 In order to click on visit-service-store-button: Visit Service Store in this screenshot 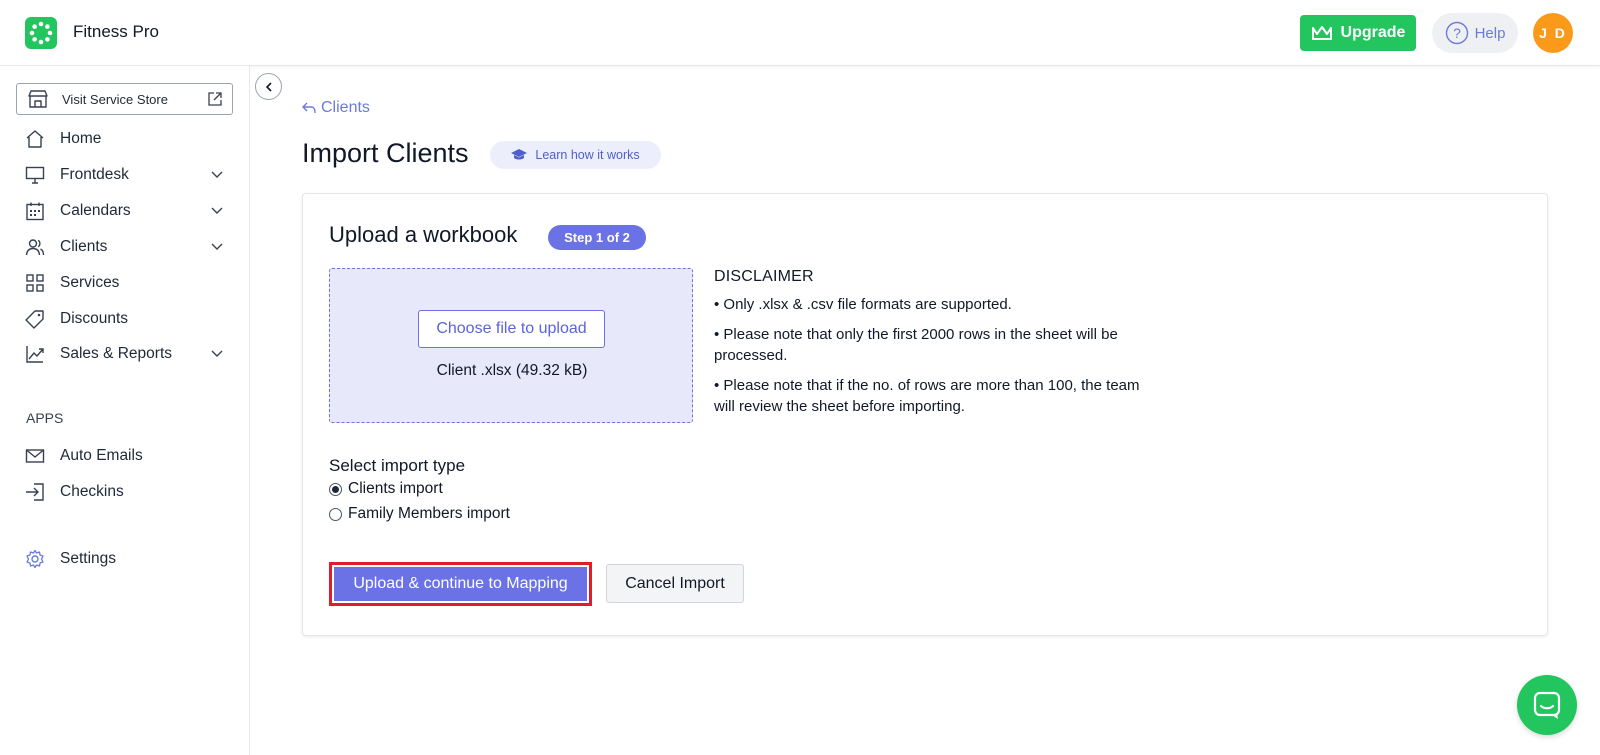, I will do `click(124, 99)`.